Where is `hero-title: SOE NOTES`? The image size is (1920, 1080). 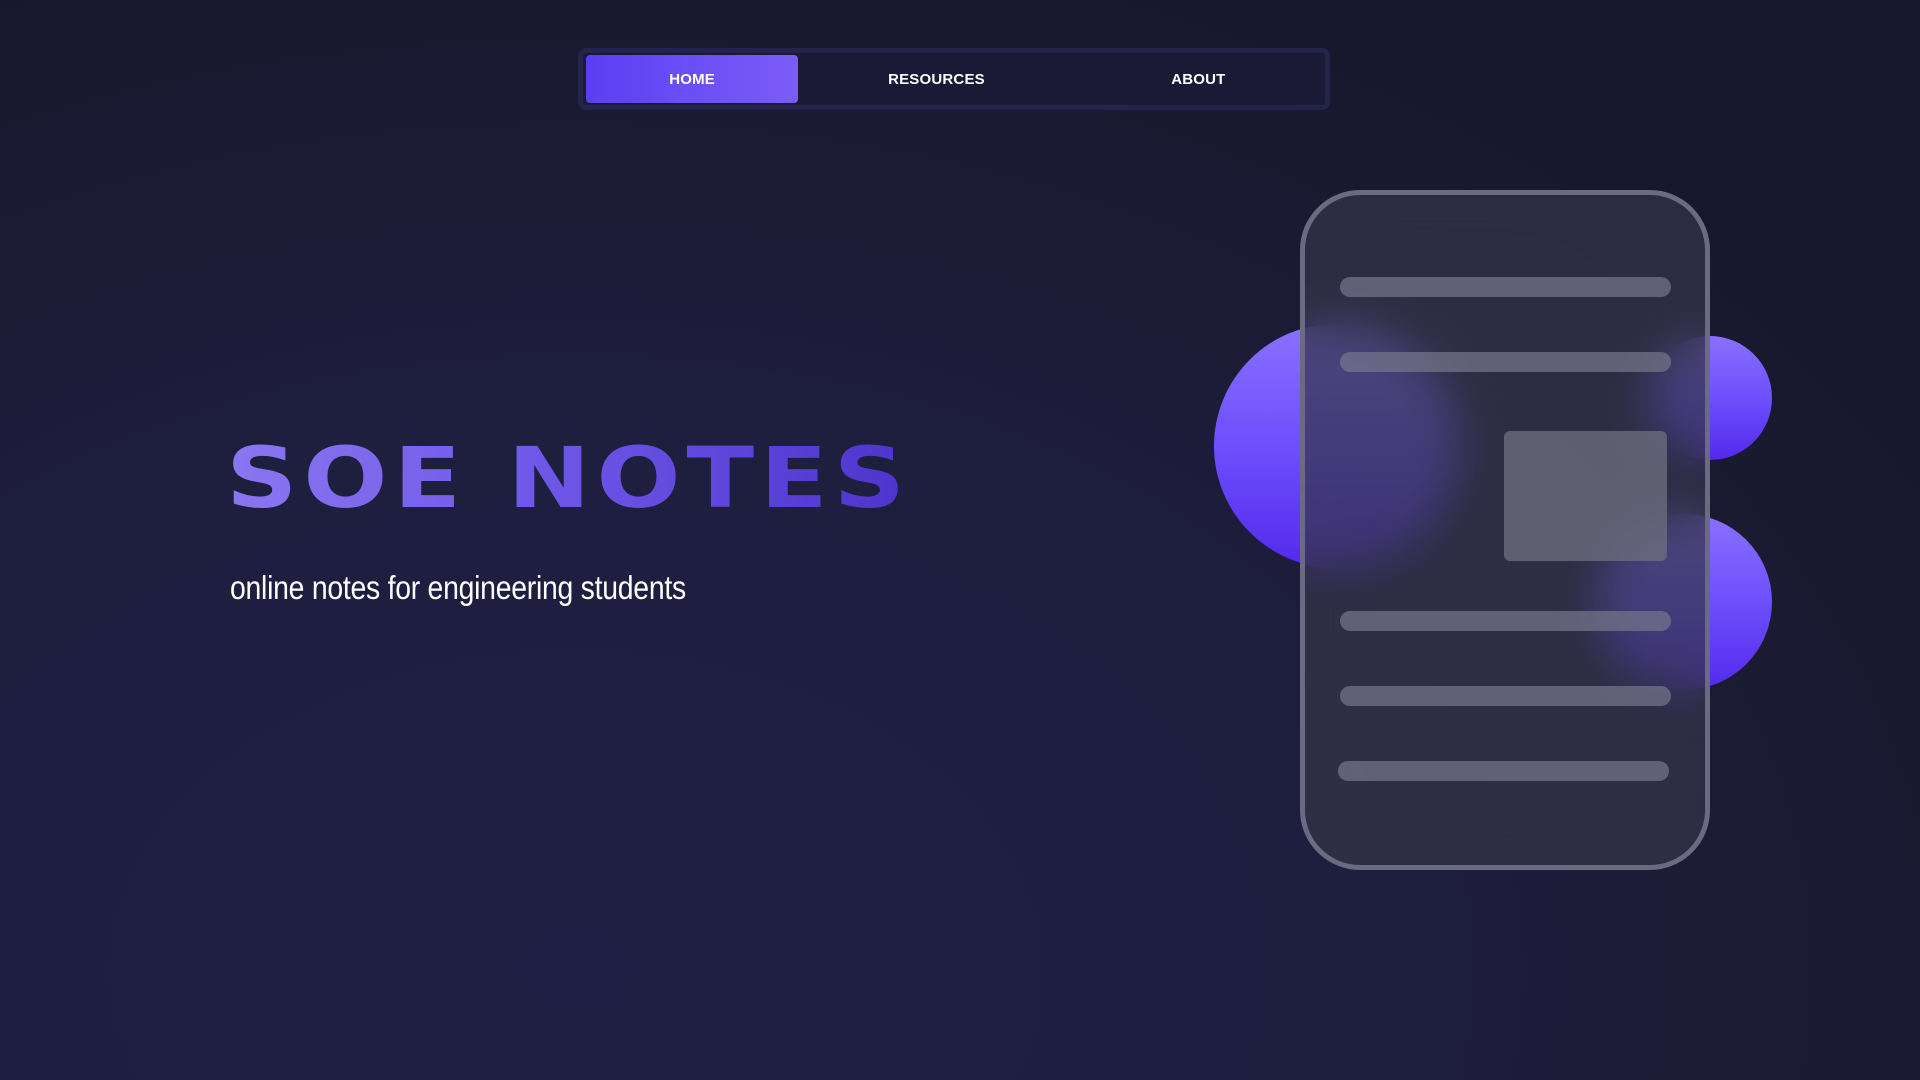 hero-title: SOE NOTES is located at coordinates (568, 478).